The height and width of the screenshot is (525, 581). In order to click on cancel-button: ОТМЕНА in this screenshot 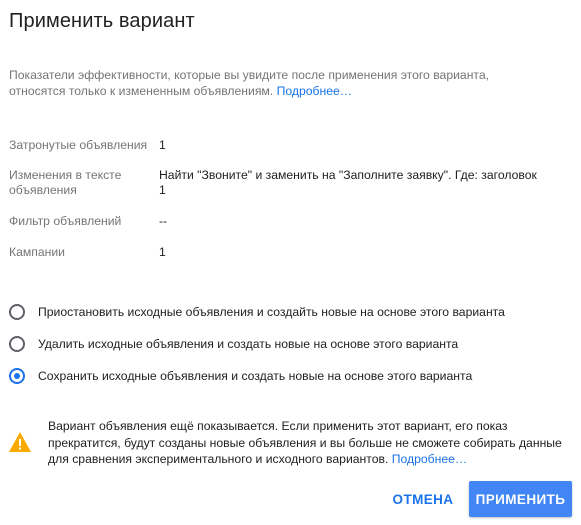, I will do `click(423, 499)`.